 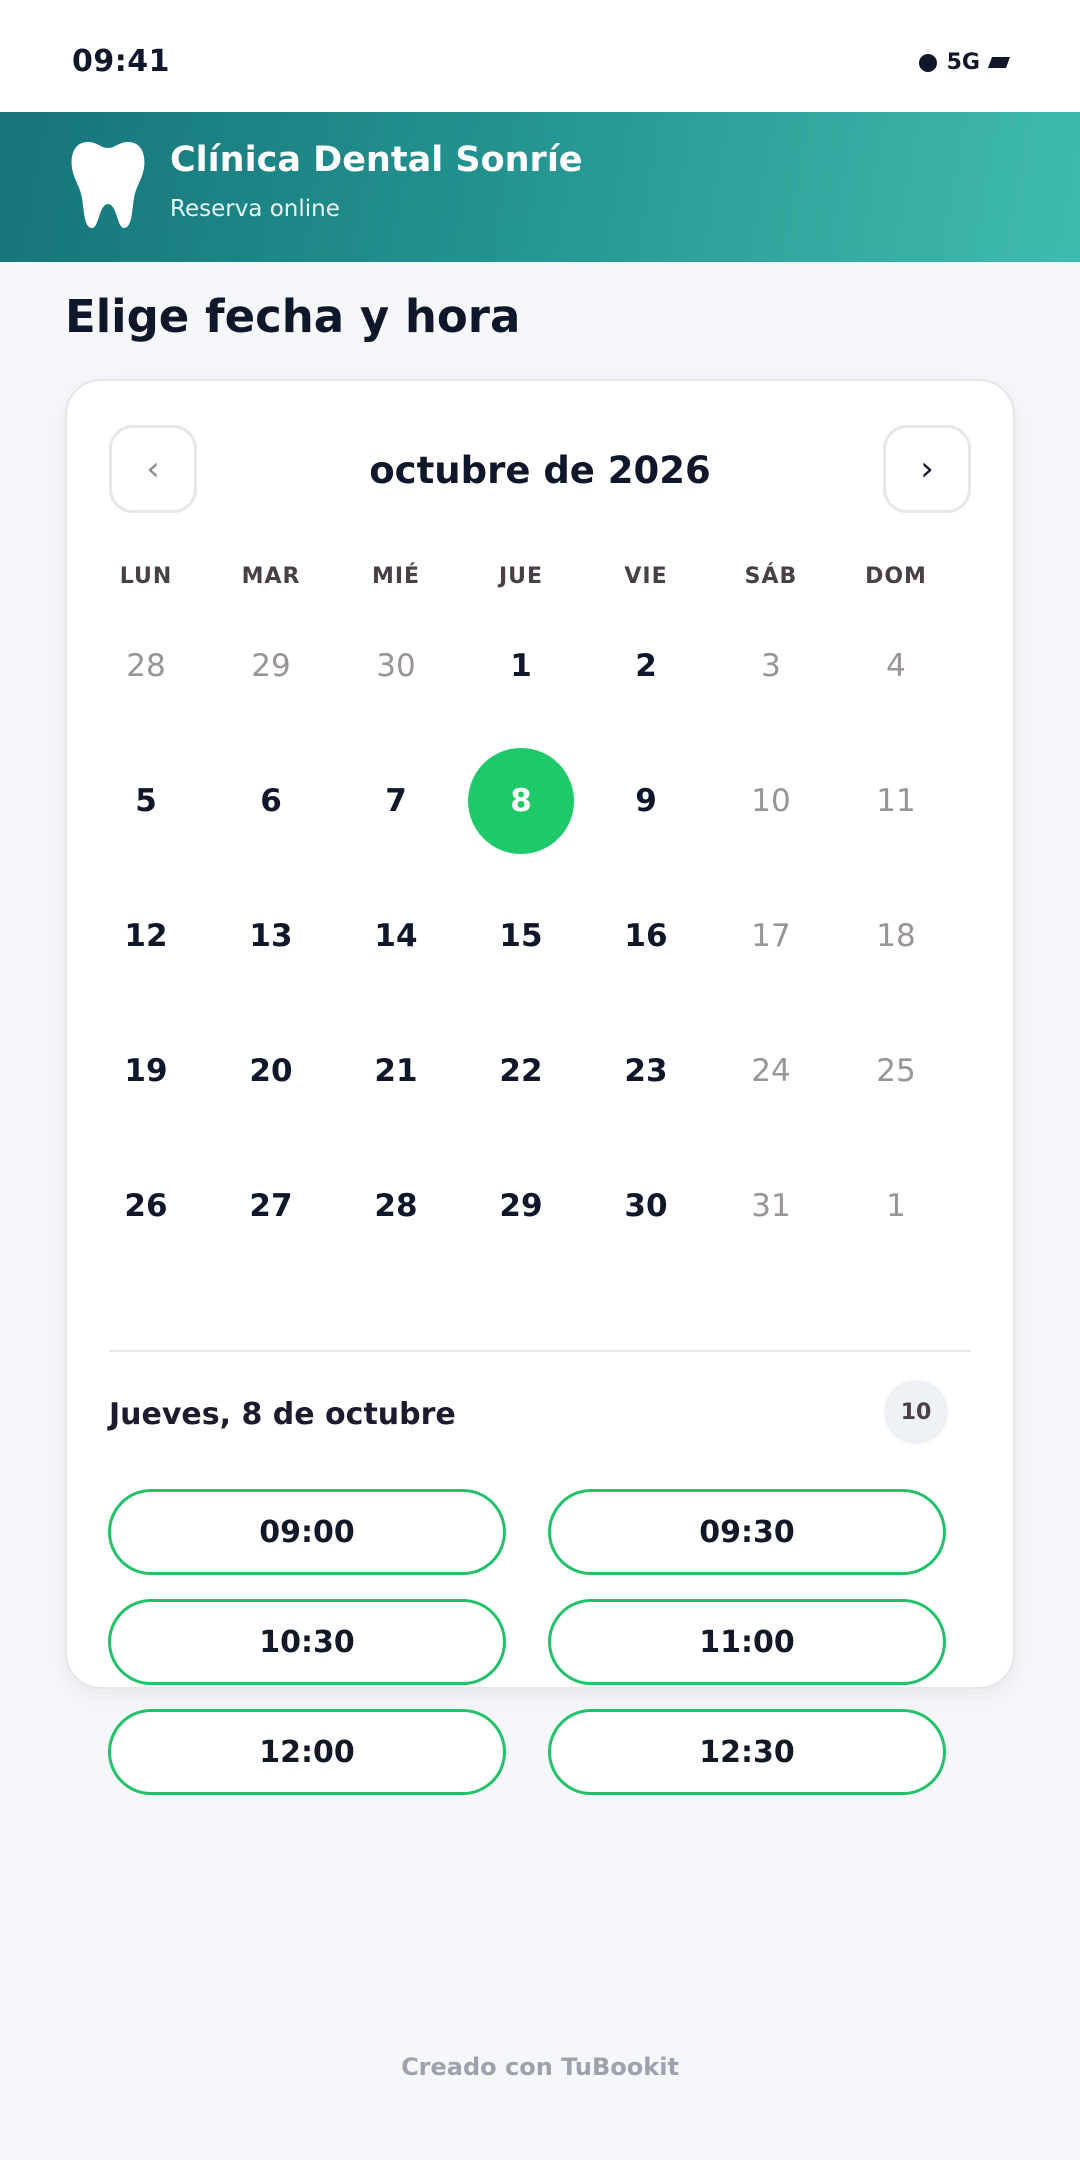 I want to click on status-time: 09:41, so click(x=121, y=61).